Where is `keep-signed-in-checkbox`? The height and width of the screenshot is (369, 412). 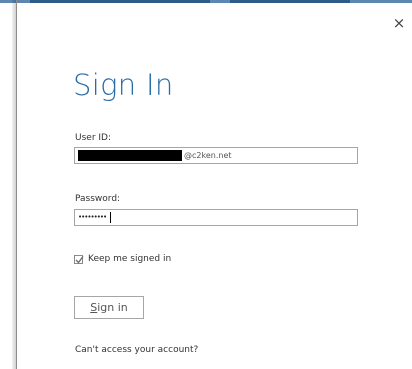
keep-signed-in-checkbox is located at coordinates (79, 259).